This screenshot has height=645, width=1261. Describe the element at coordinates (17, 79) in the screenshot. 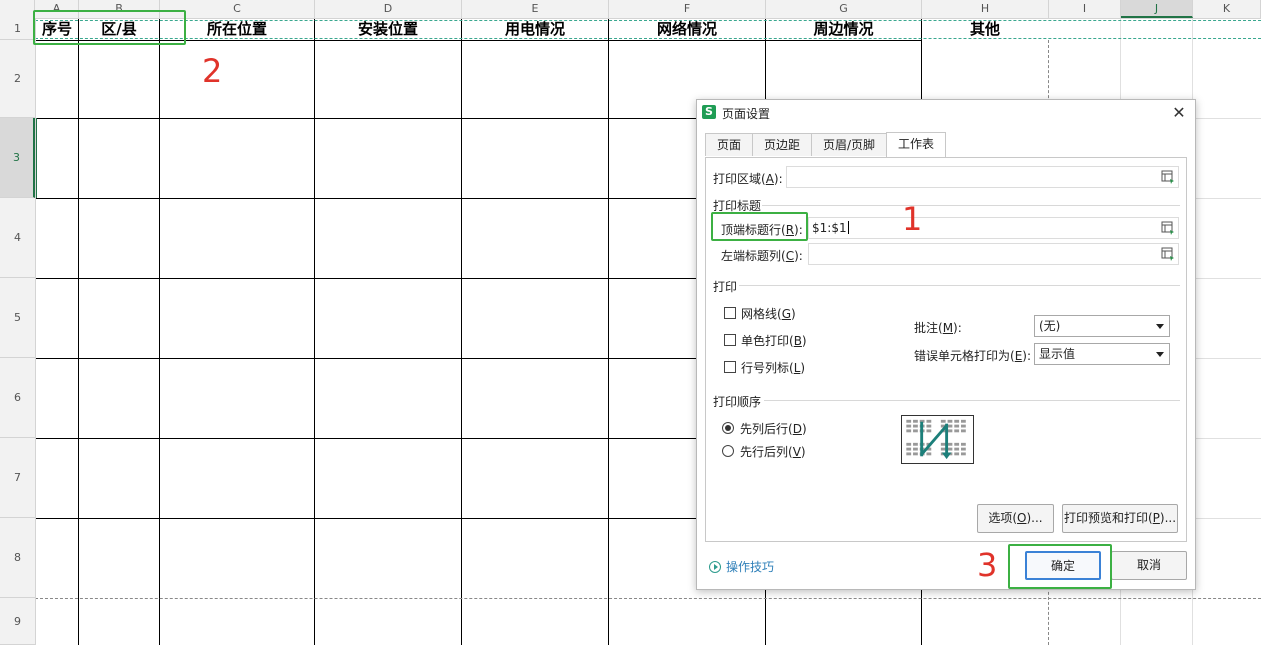

I see `row-header-2: 2` at that location.